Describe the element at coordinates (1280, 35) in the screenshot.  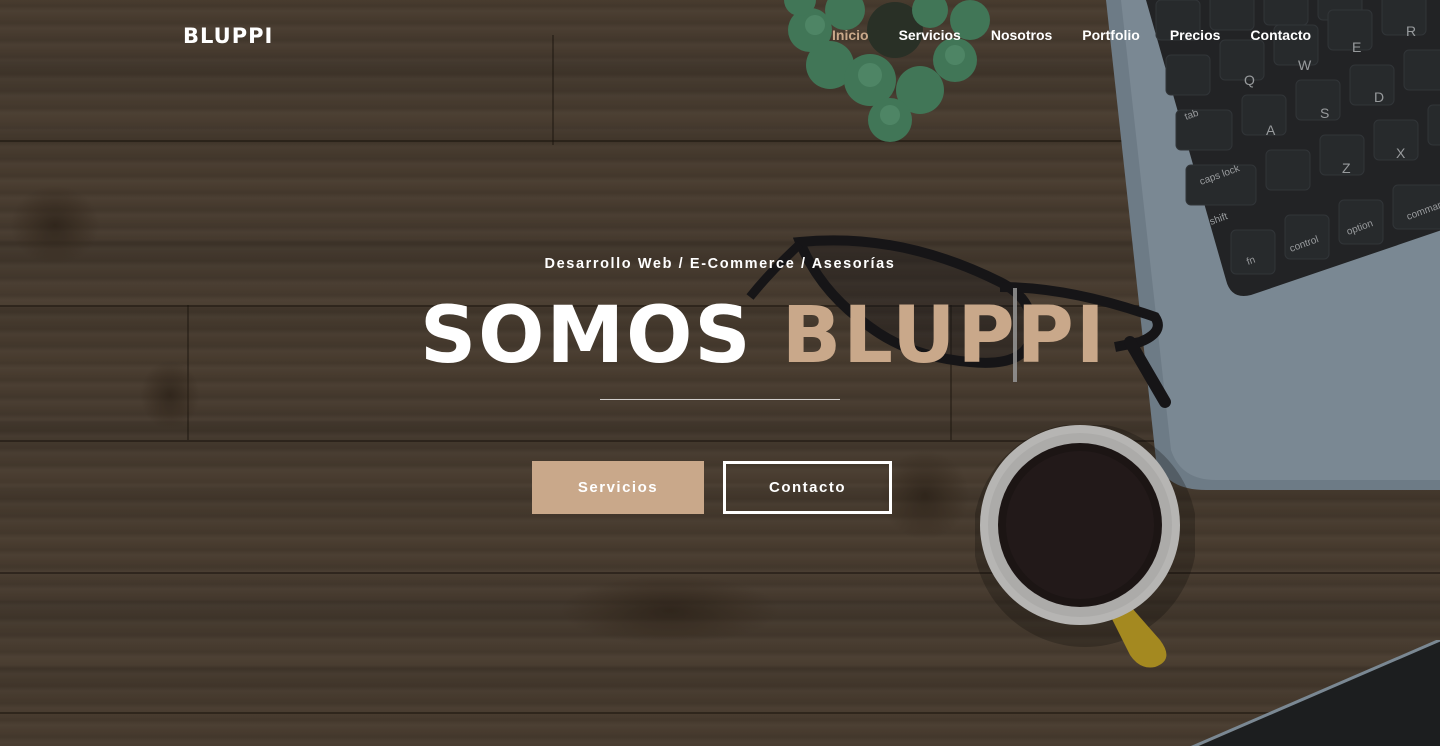
I see `nav-item-contacto: Contacto` at that location.